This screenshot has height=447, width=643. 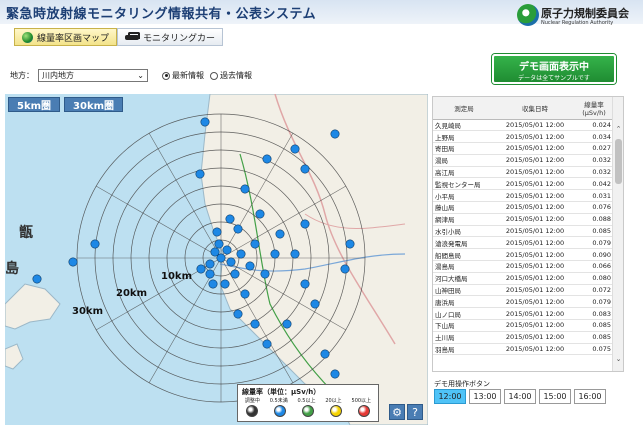 What do you see at coordinates (523, 184) in the screenshot?
I see `table-row: 監視センター局 2015/05/01 12:00 0.042` at bounding box center [523, 184].